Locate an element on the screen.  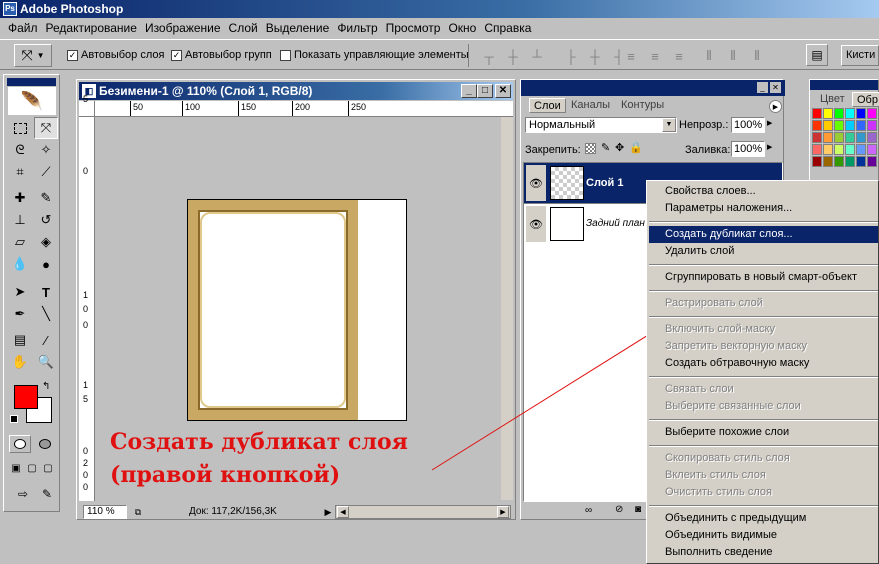
standard-mode-icon is located at coordinates (20, 444).